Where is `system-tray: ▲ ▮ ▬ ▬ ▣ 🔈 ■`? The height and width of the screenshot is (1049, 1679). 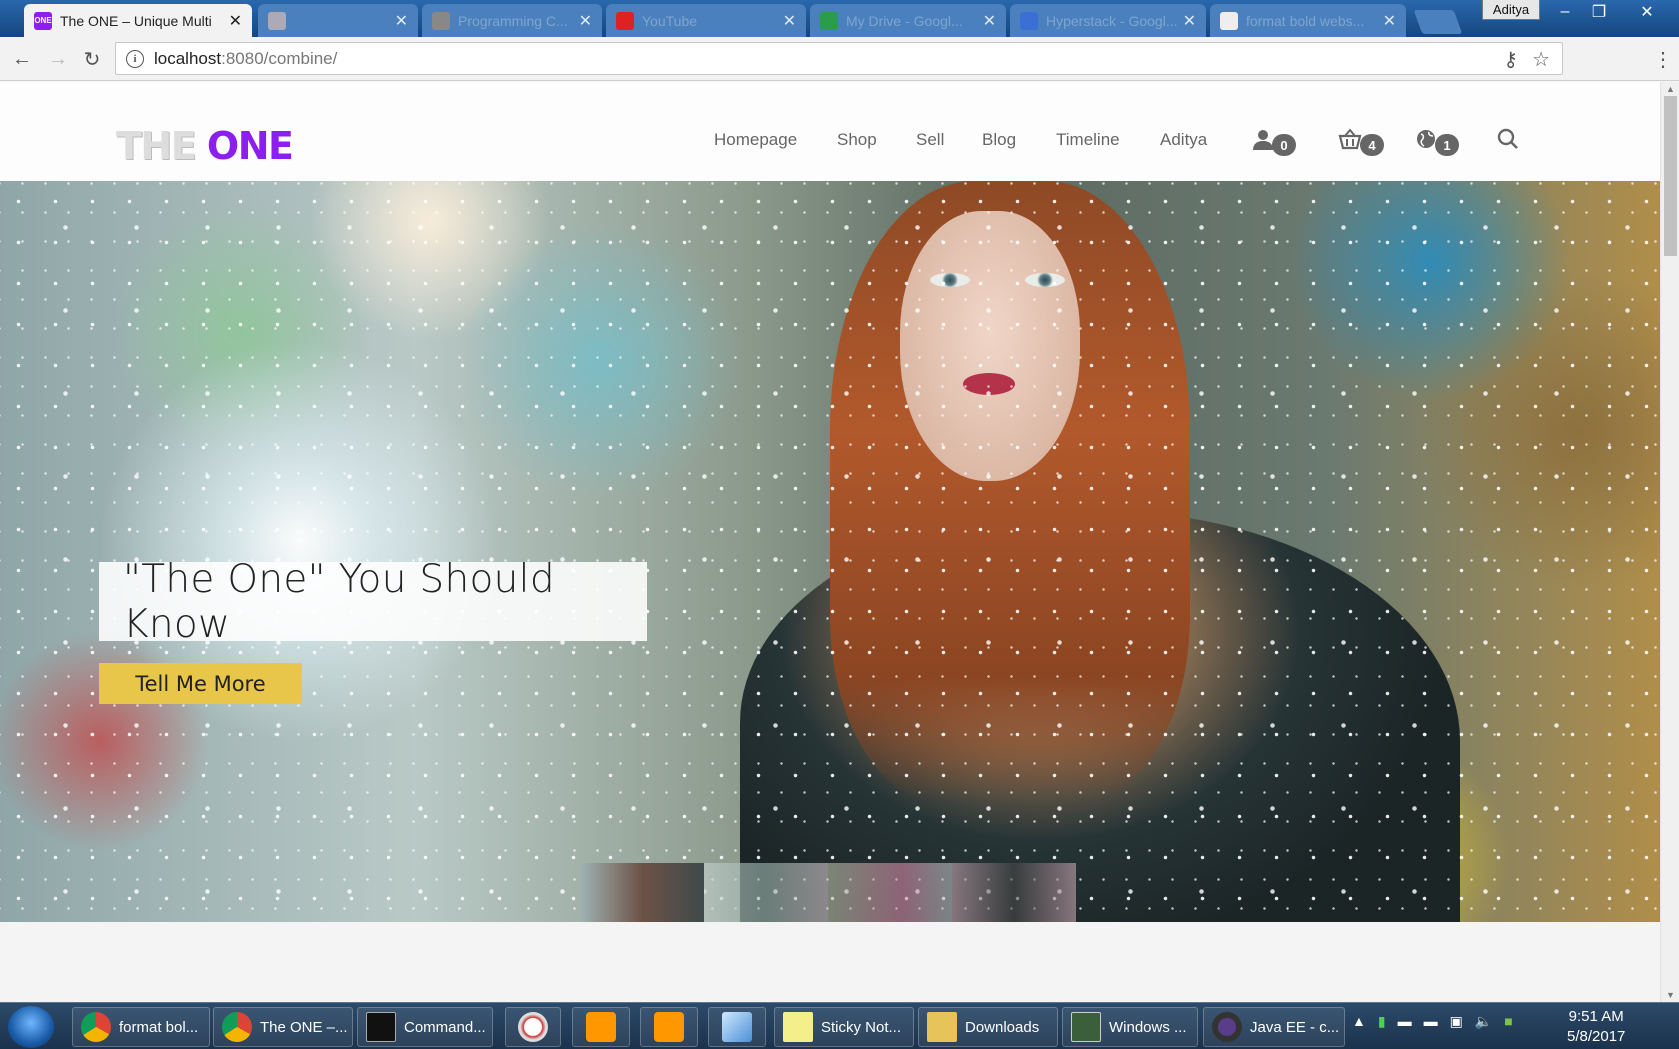 system-tray: ▲ ▮ ▬ ▬ ▣ 🔈 ■ is located at coordinates (1432, 1021).